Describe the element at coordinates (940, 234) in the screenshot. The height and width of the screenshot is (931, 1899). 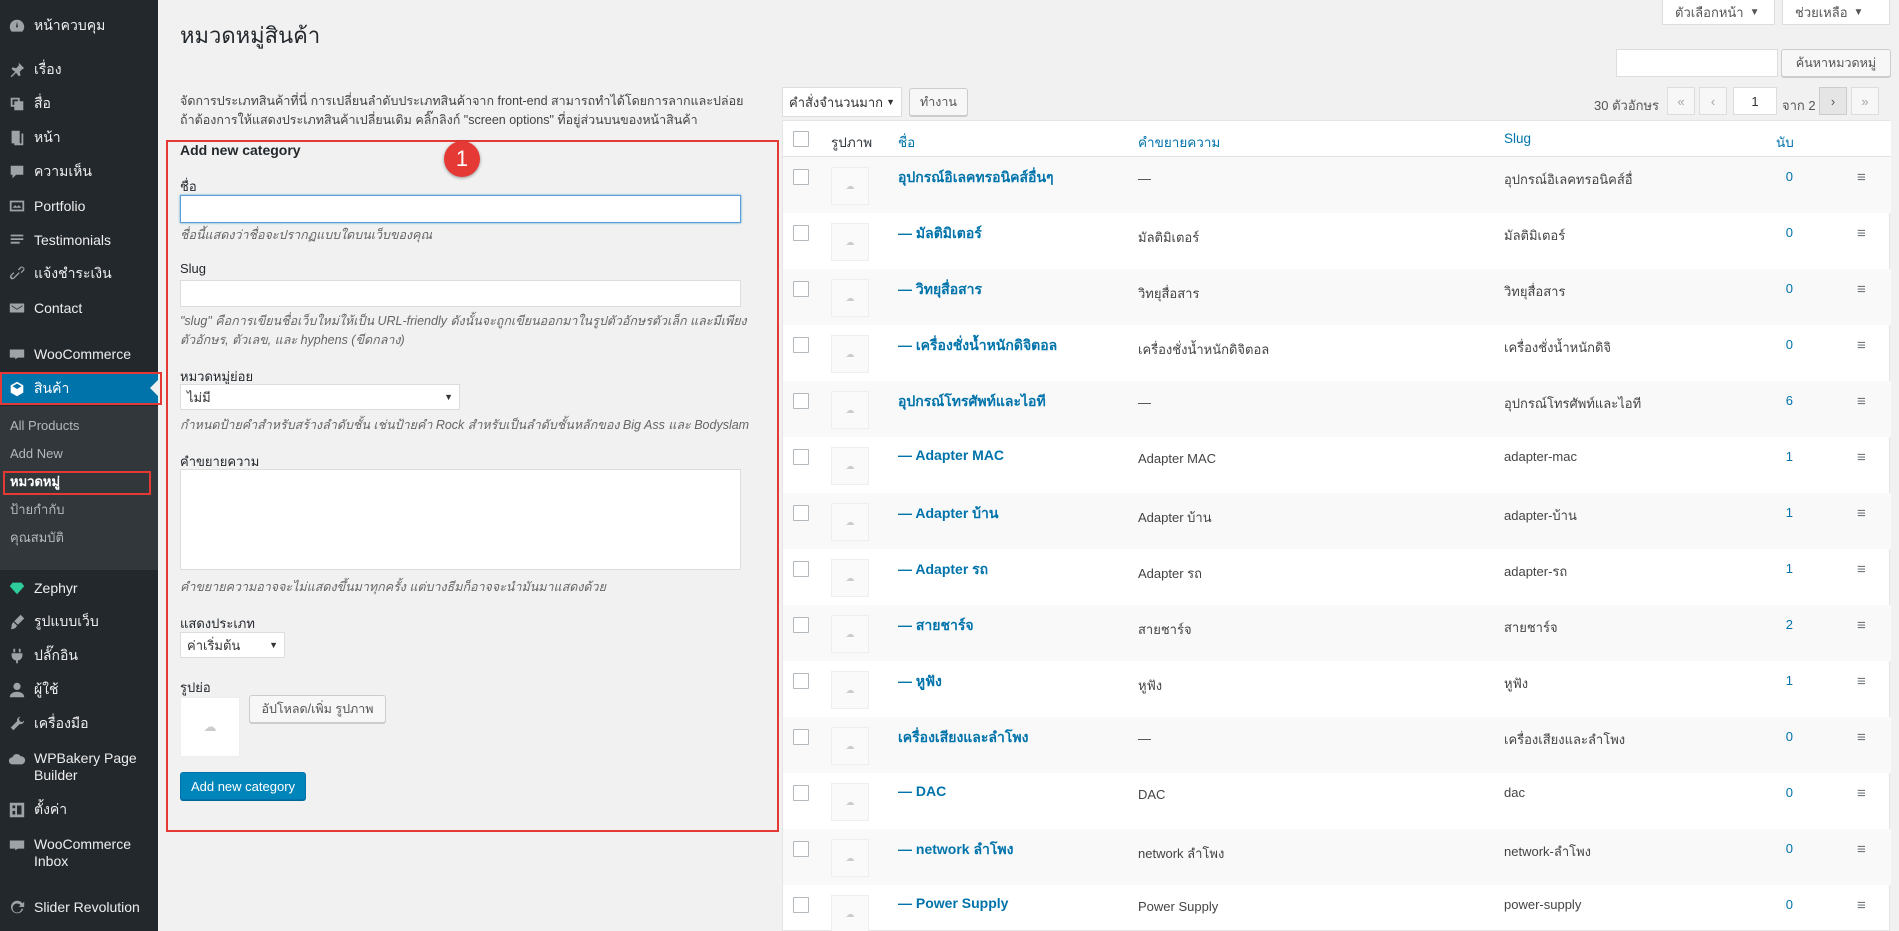
I see `category-name-link: — มัลติมิเตอร์` at that location.